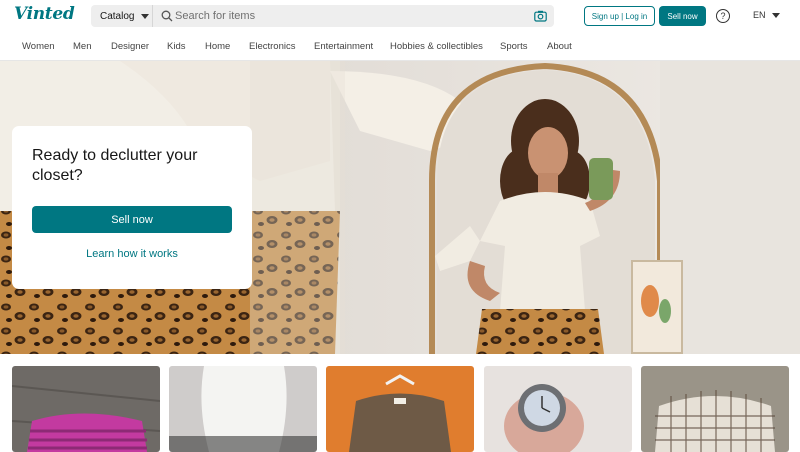 Image resolution: width=800 pixels, height=452 pixels. What do you see at coordinates (176, 46) in the screenshot?
I see `category-kids: Kids` at bounding box center [176, 46].